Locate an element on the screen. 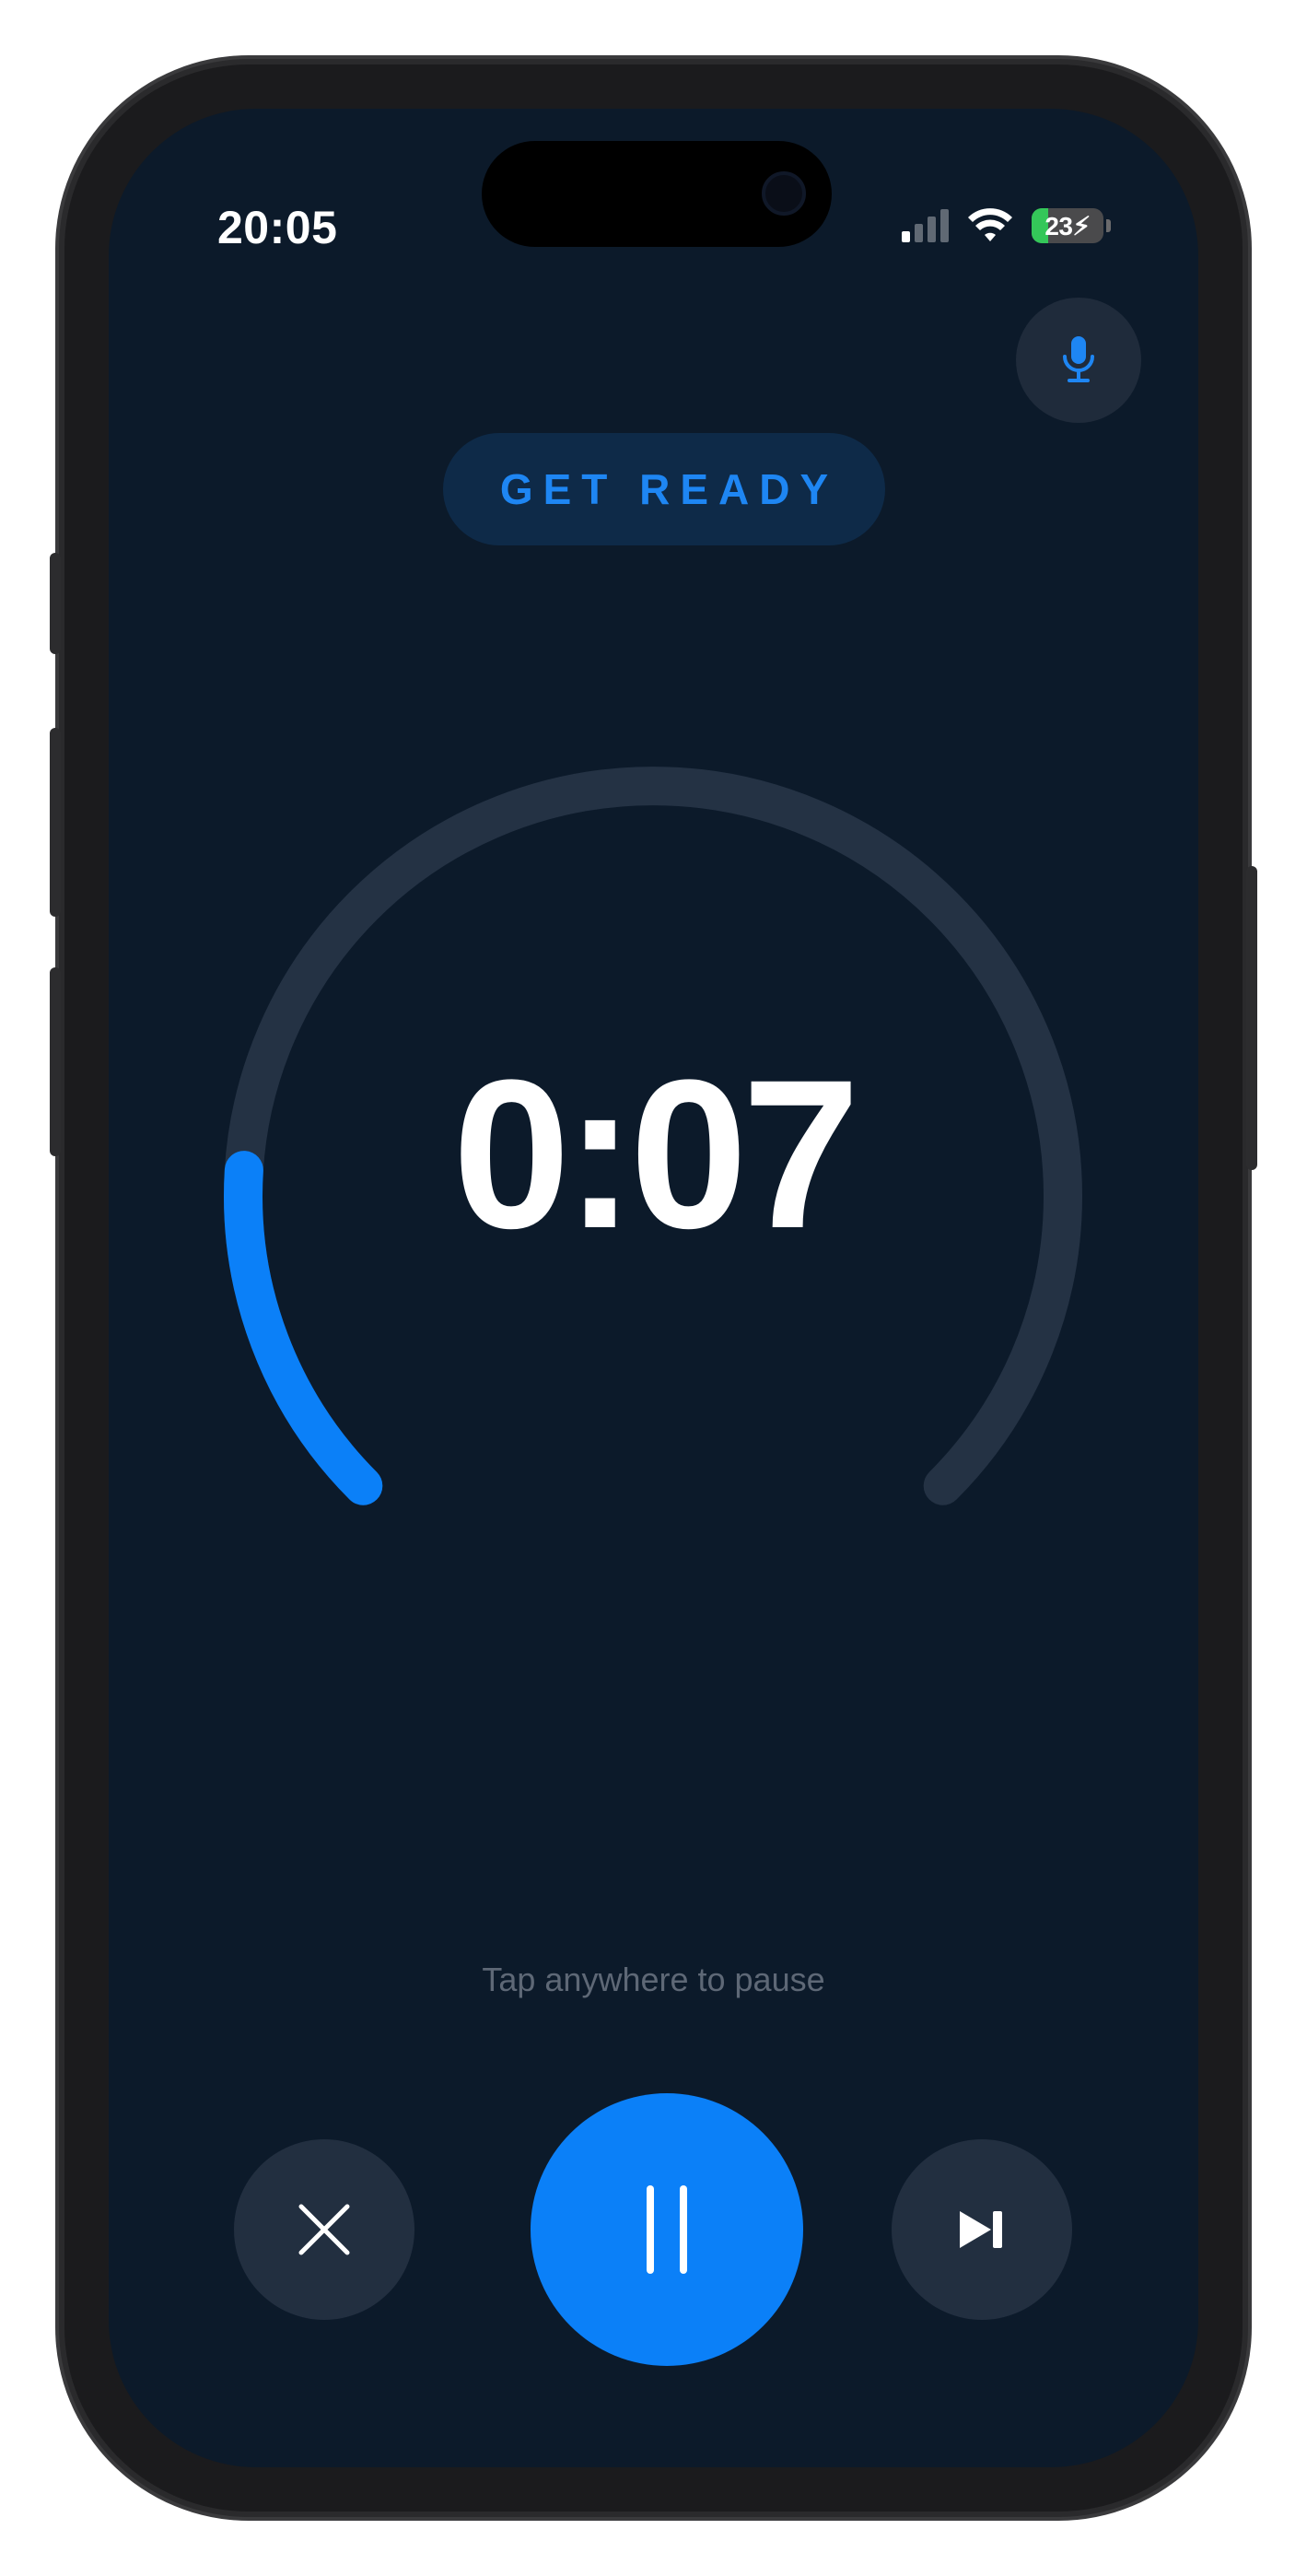  close-icon is located at coordinates (324, 2229).